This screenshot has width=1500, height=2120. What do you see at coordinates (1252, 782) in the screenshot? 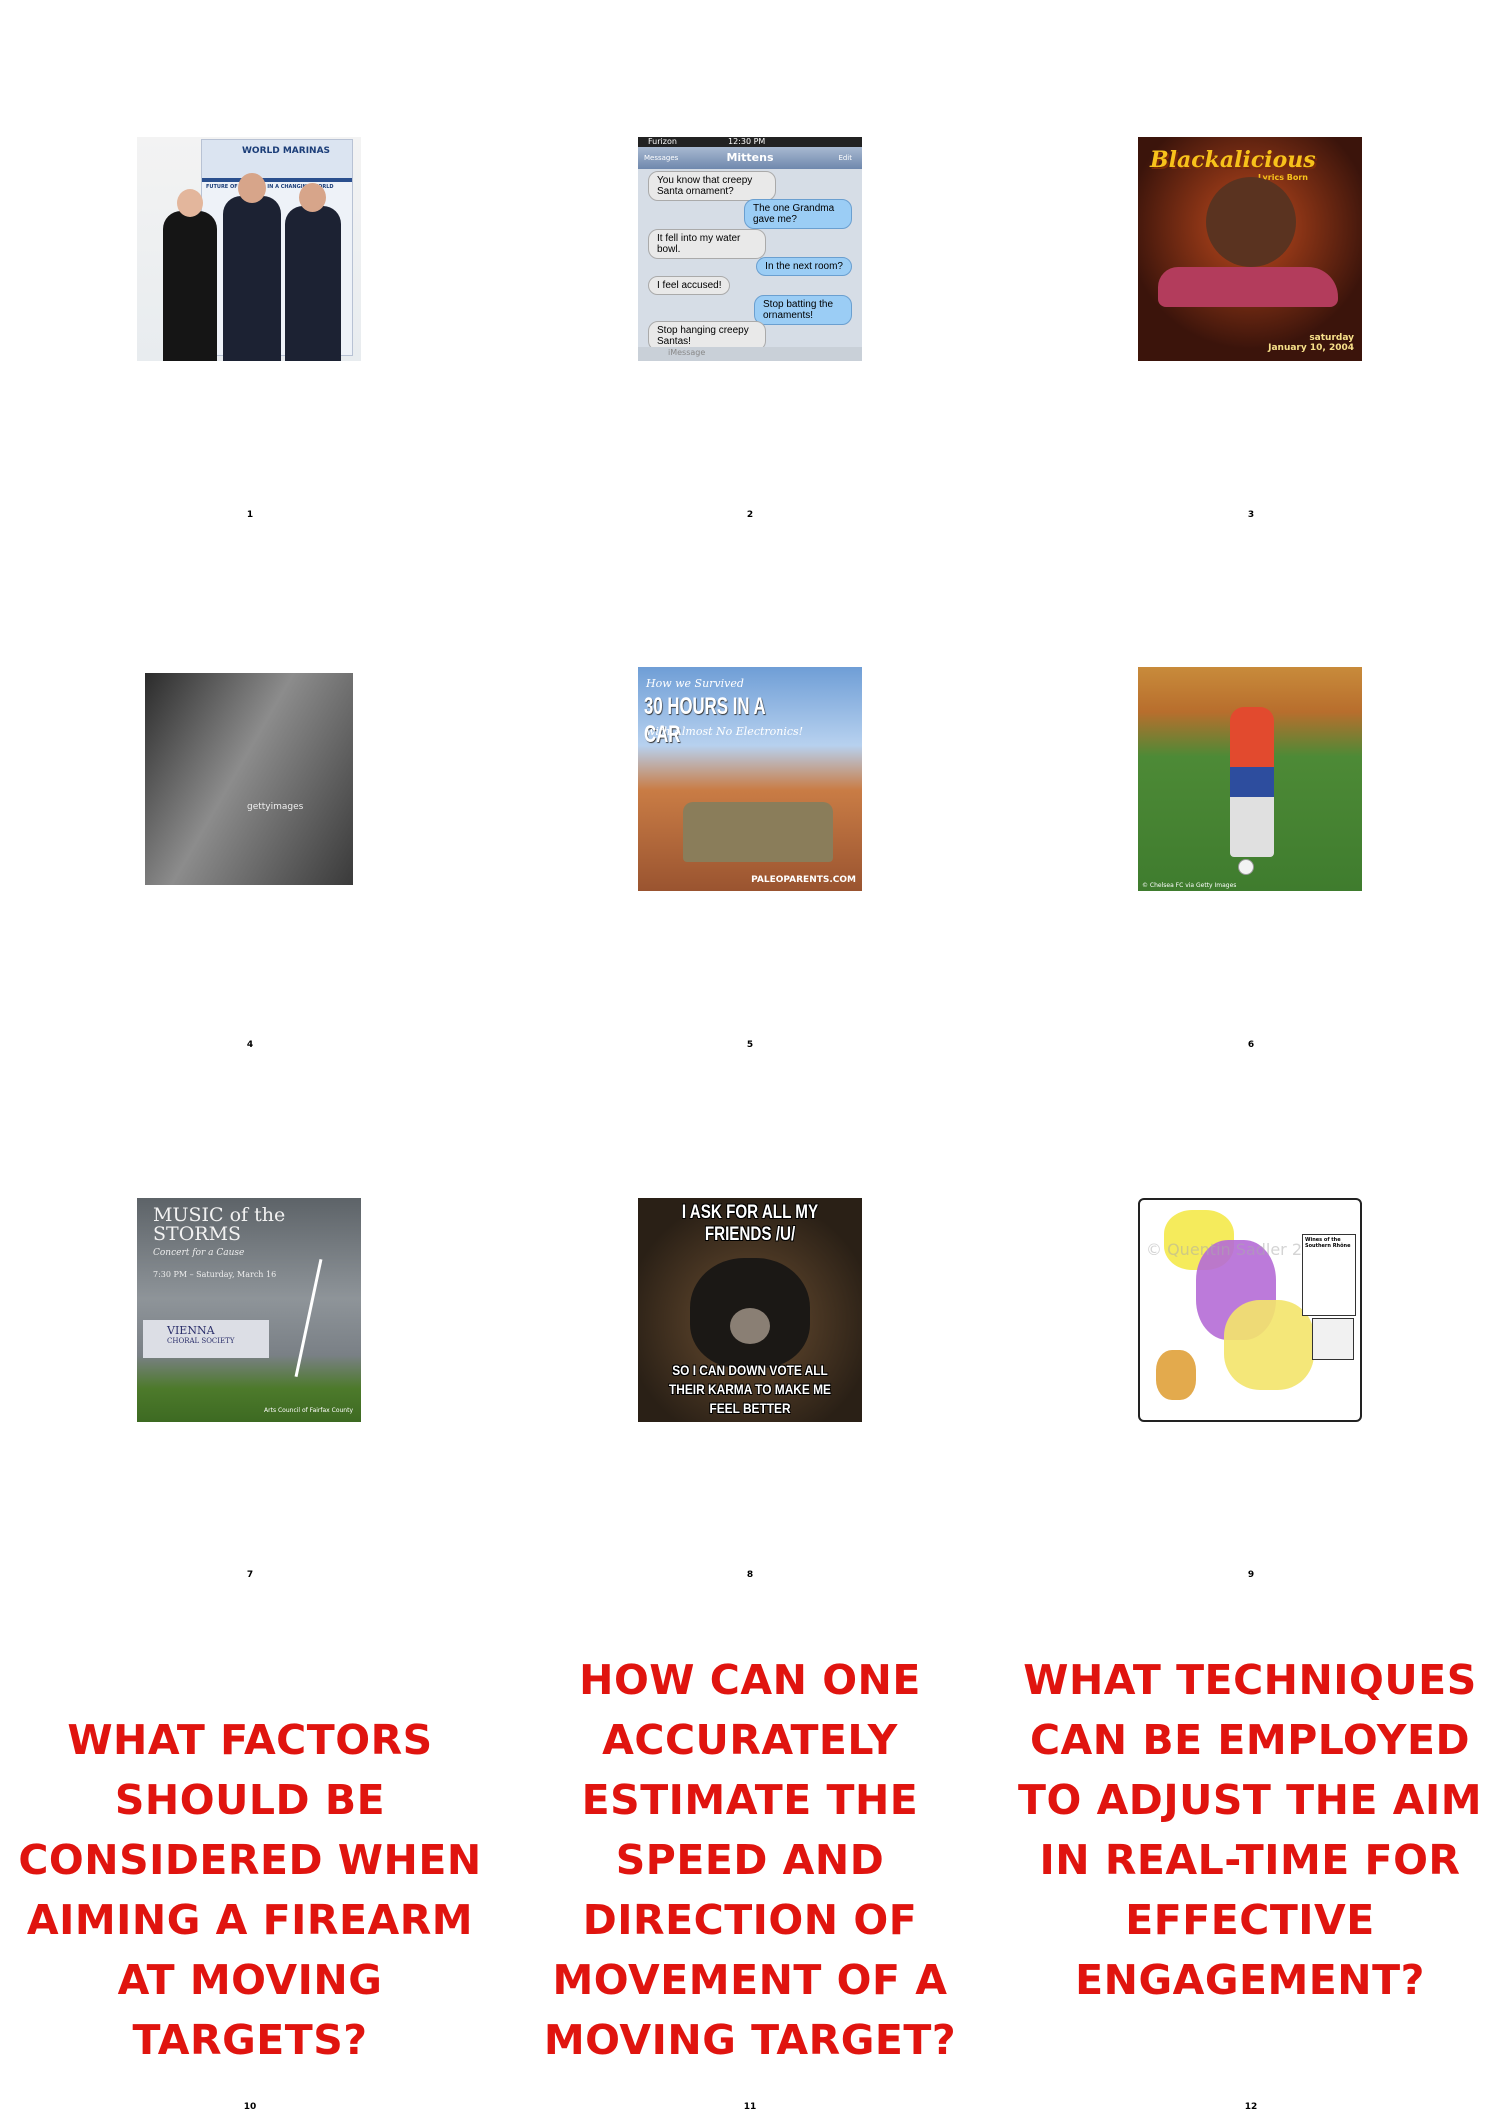
I see `player` at bounding box center [1252, 782].